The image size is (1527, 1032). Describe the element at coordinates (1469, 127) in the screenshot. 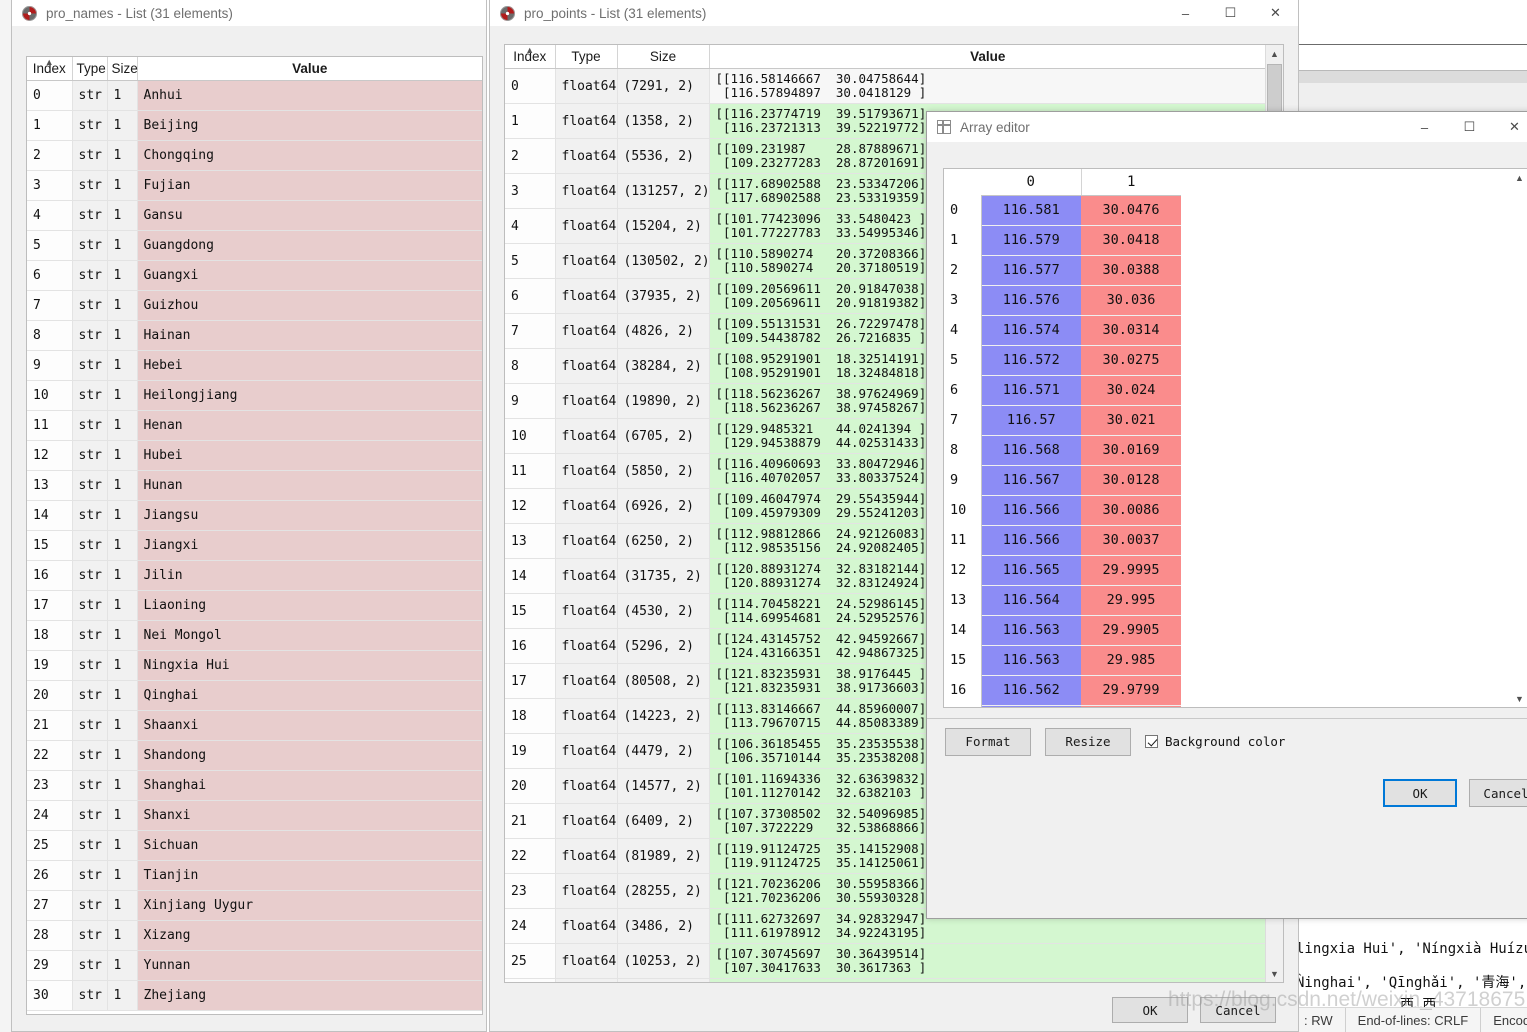

I see `maximize-button: ☐` at that location.